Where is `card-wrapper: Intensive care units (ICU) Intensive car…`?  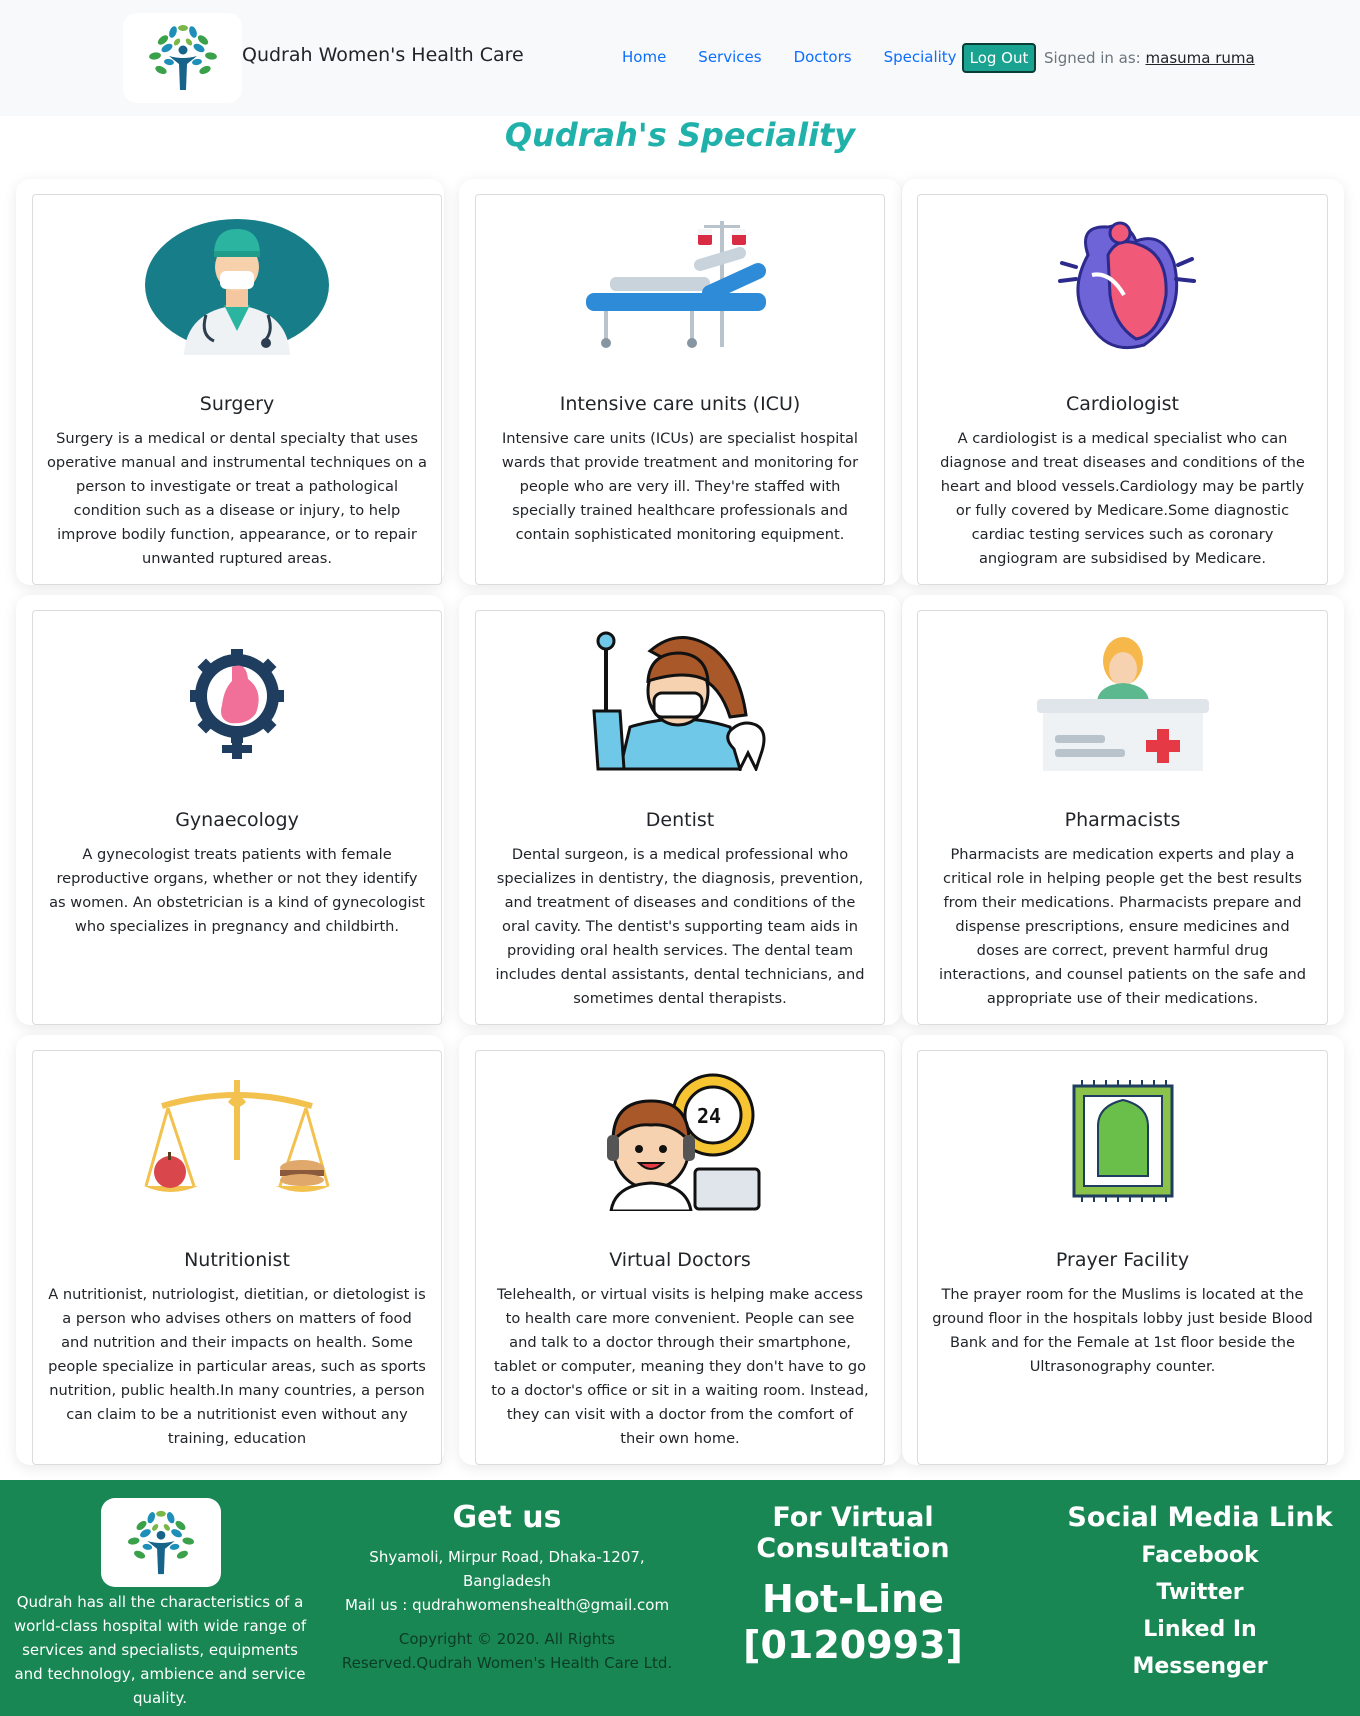 card-wrapper: Intensive care units (ICU) Intensive car… is located at coordinates (680, 382).